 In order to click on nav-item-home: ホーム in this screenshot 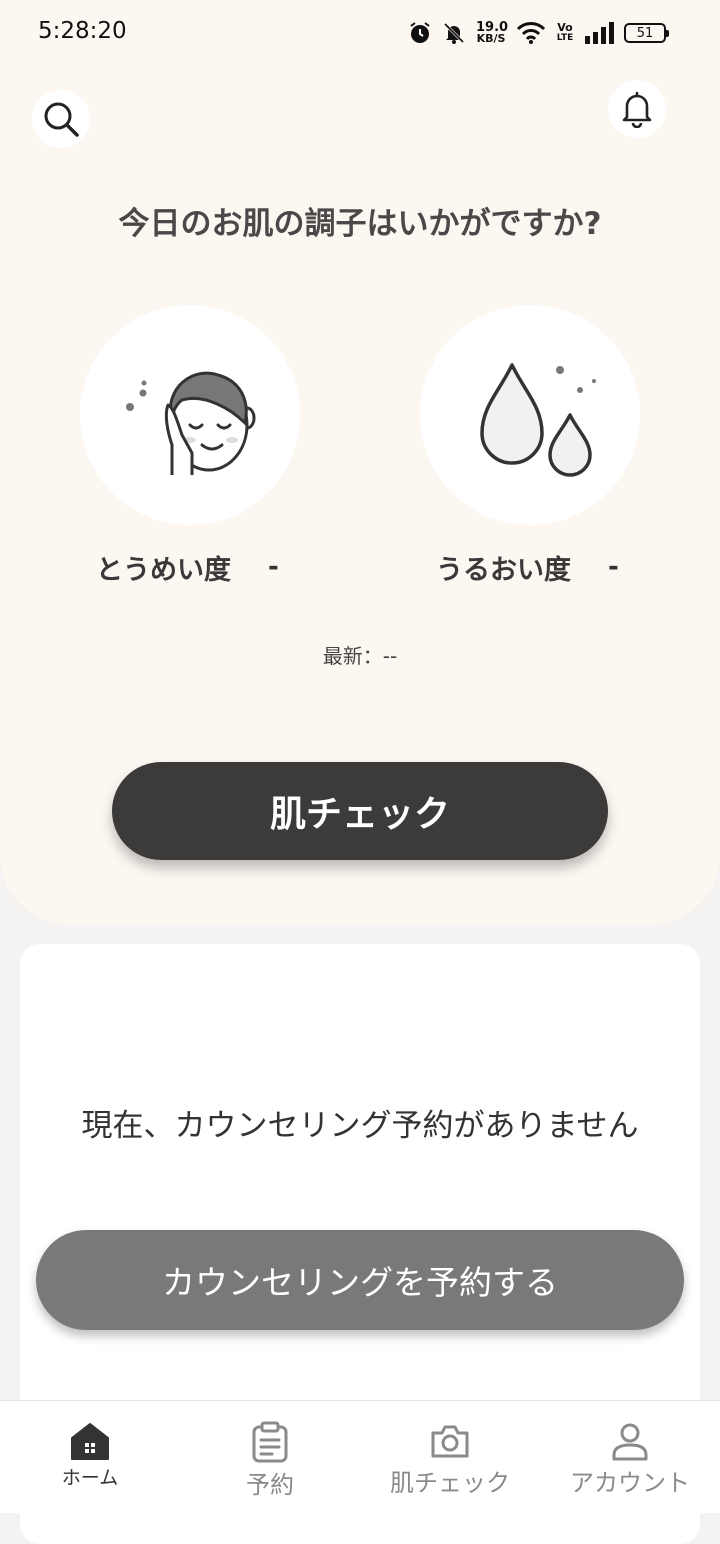, I will do `click(90, 1457)`.